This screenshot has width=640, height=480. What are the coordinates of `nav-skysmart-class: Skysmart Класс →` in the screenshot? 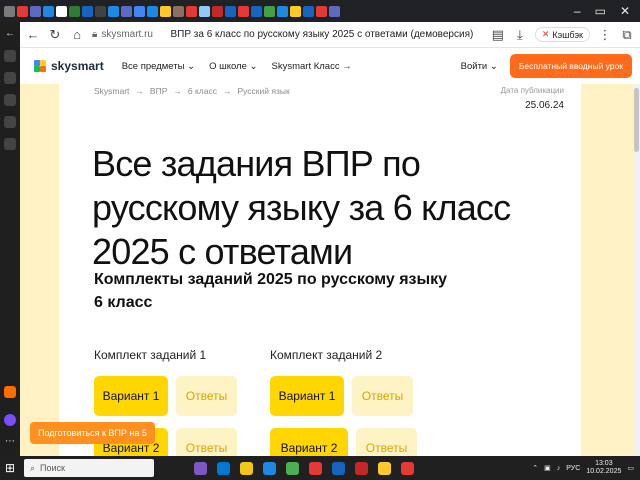 It's located at (312, 66).